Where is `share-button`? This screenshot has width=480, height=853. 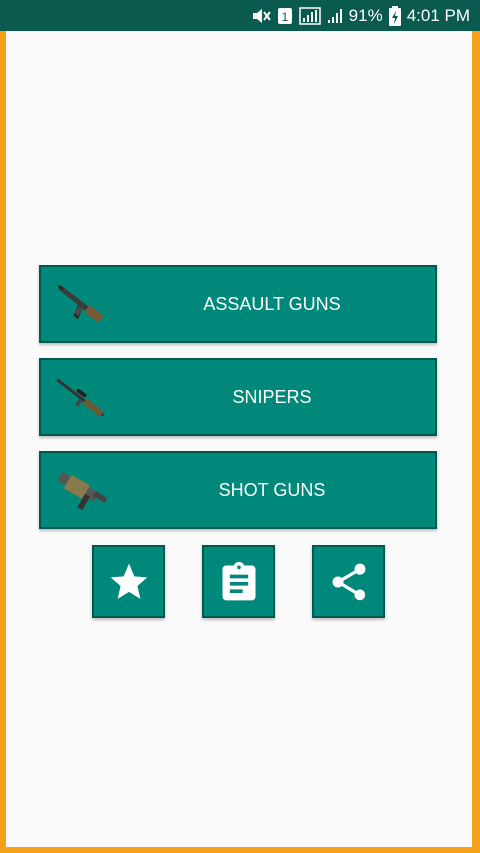
share-button is located at coordinates (348, 581).